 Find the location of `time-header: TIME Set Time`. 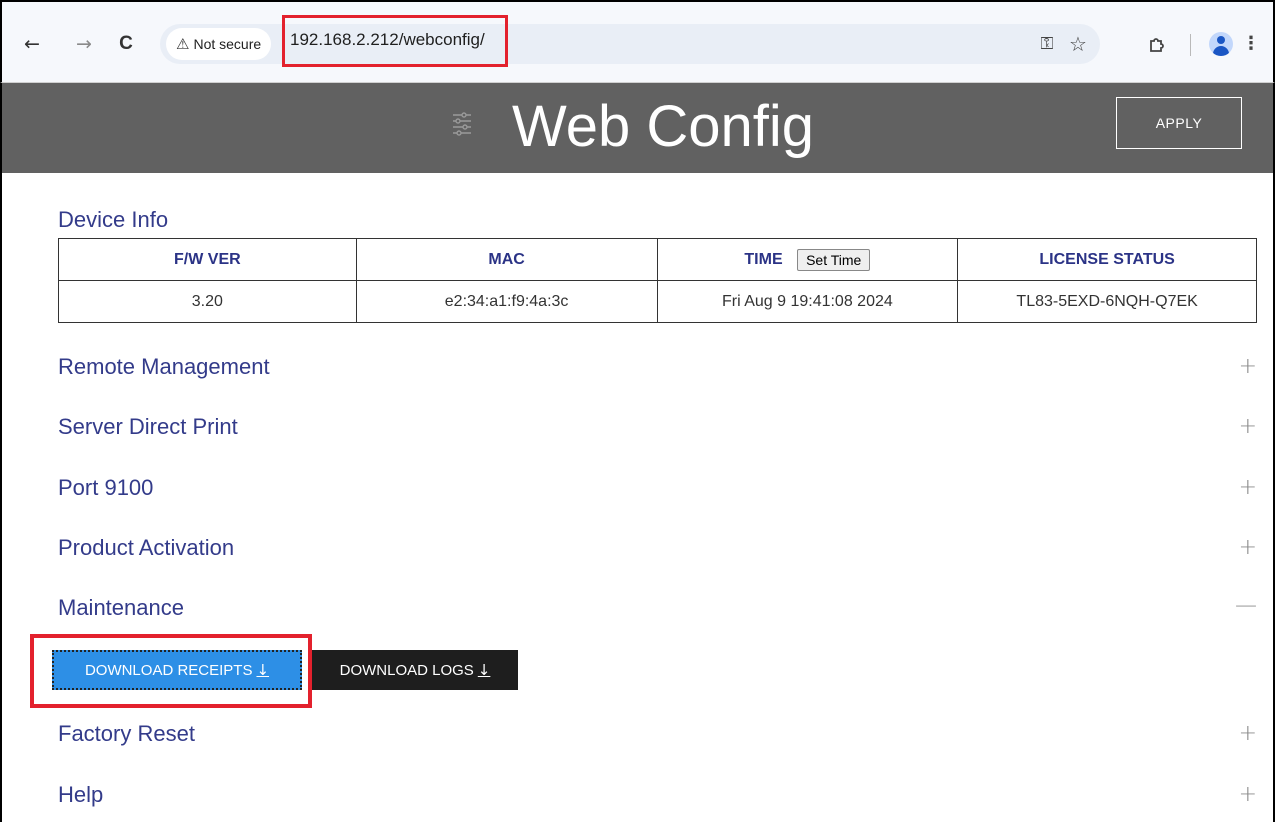

time-header: TIME Set Time is located at coordinates (807, 259).